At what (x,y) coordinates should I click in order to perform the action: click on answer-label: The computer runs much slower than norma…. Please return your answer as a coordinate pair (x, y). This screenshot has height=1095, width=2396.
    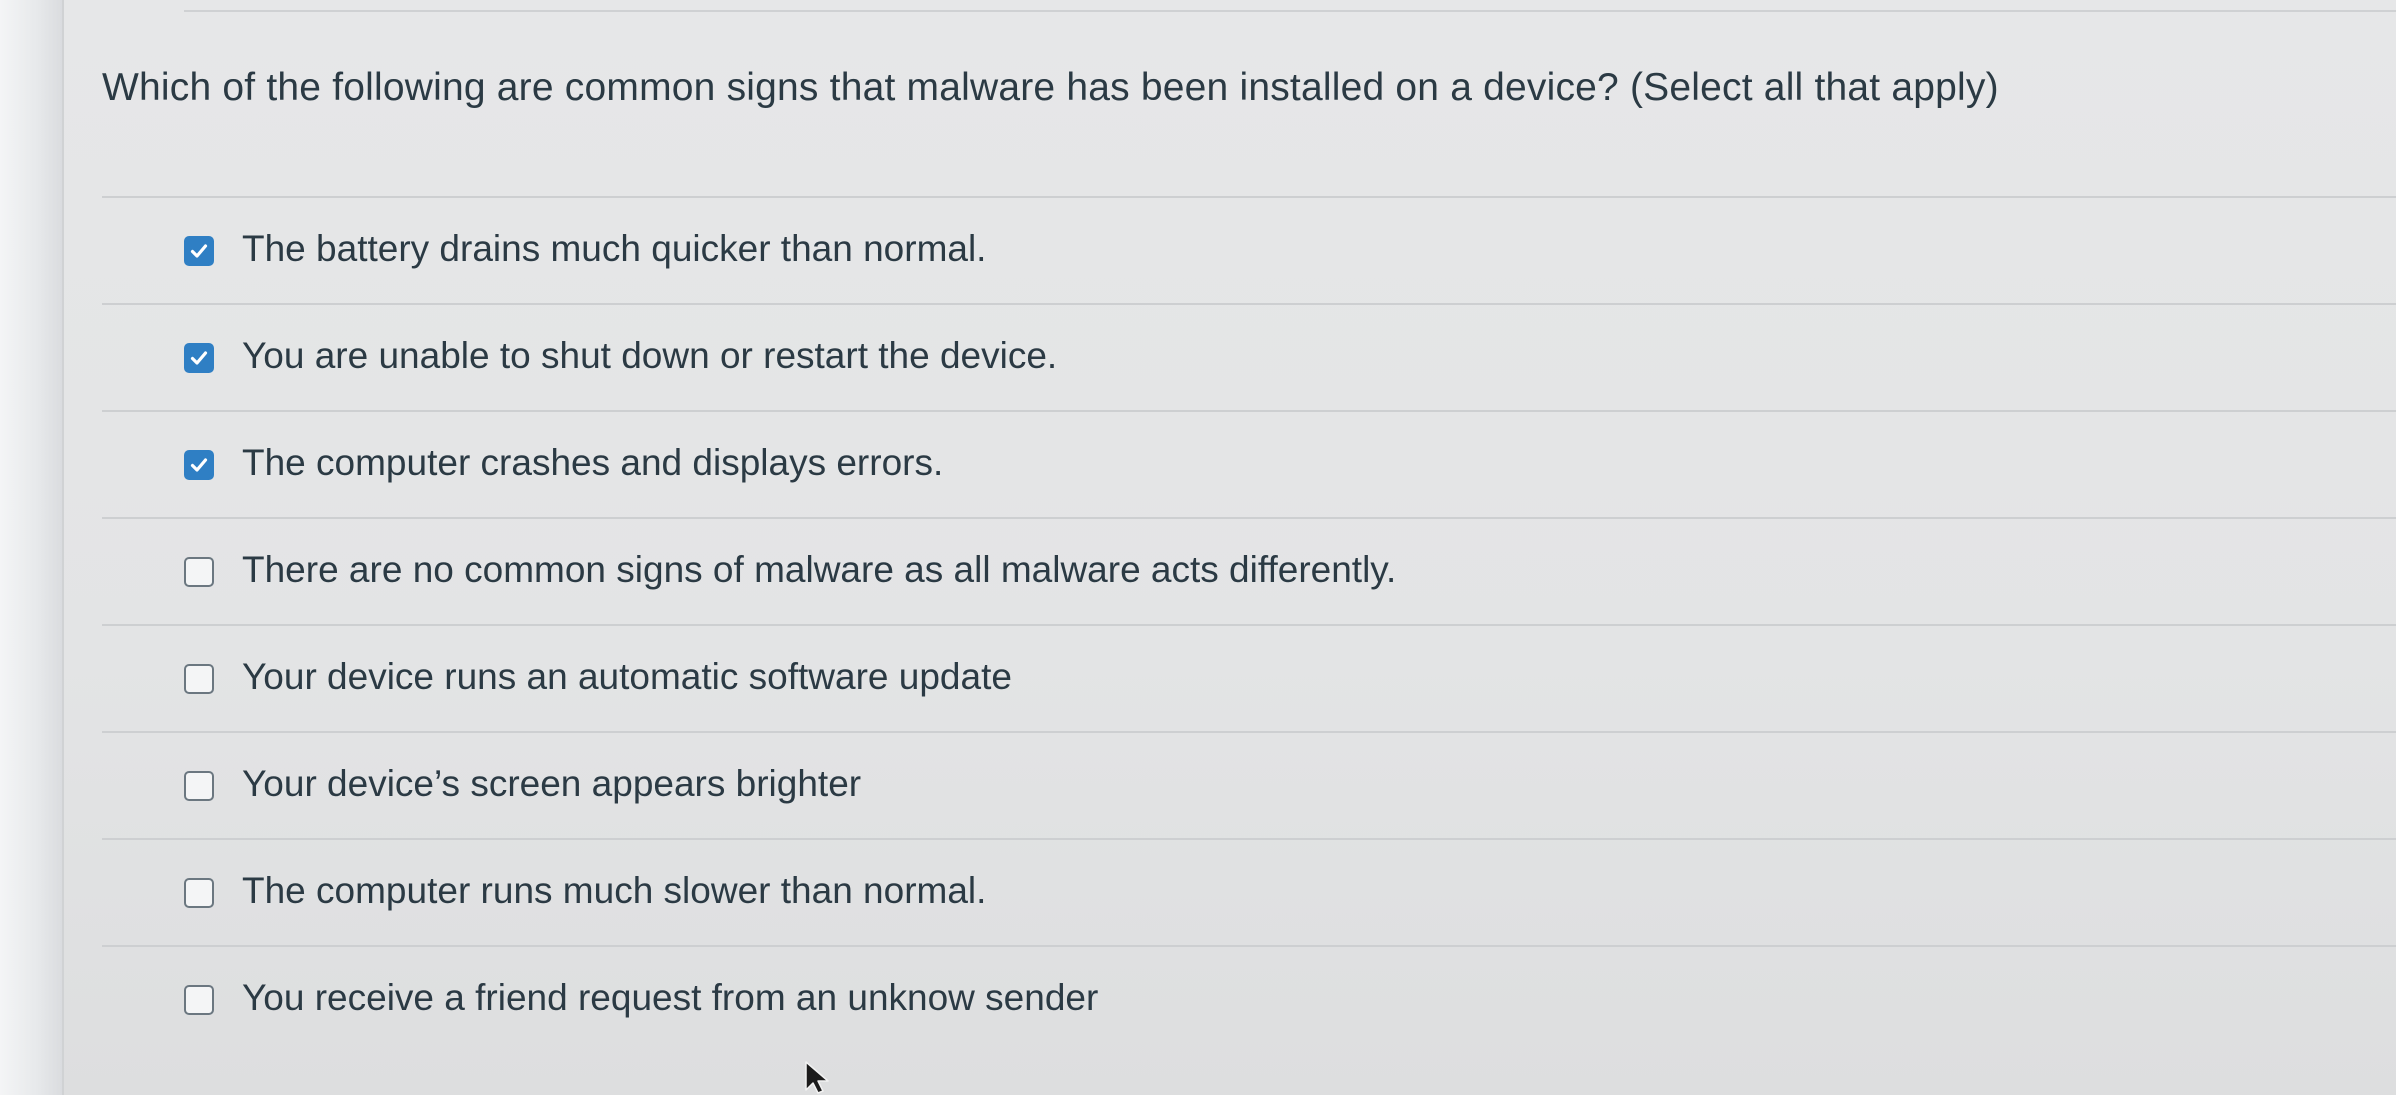
    Looking at the image, I should click on (614, 891).